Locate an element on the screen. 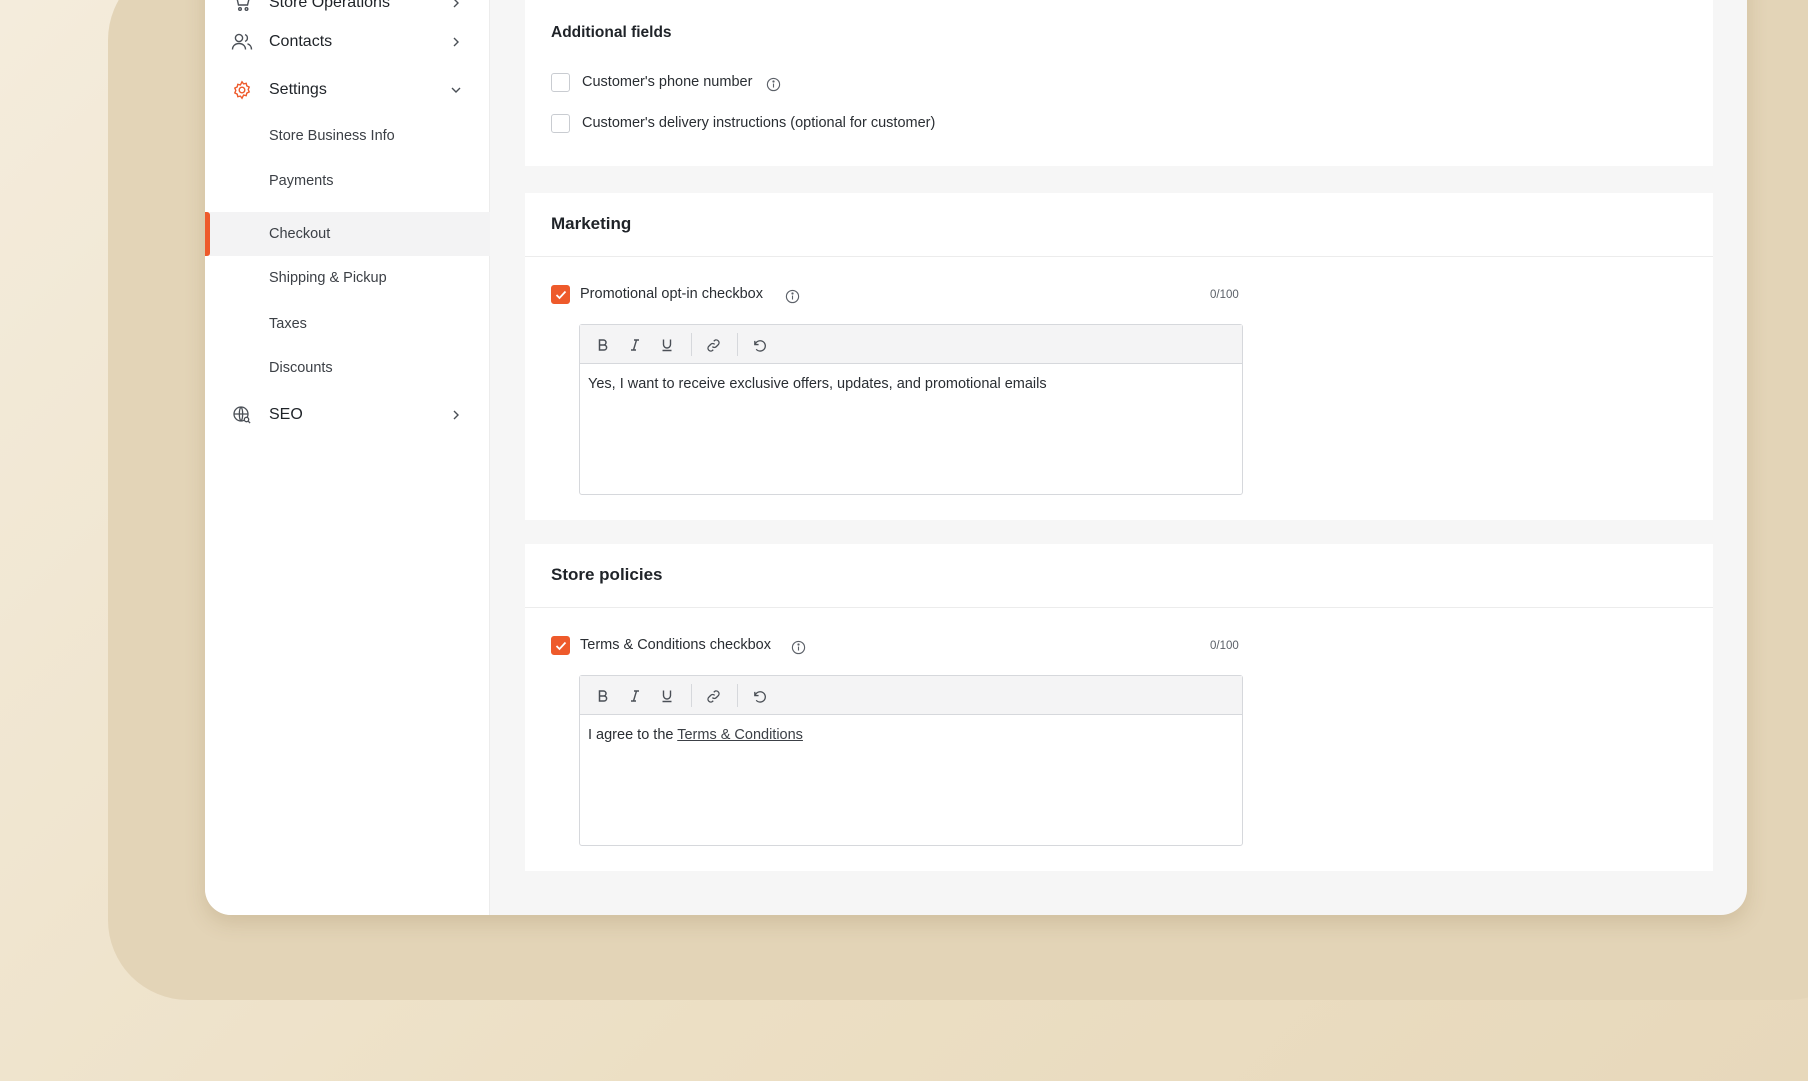 Image resolution: width=1808 pixels, height=1081 pixels. terms-conditions-checkbox is located at coordinates (560, 645).